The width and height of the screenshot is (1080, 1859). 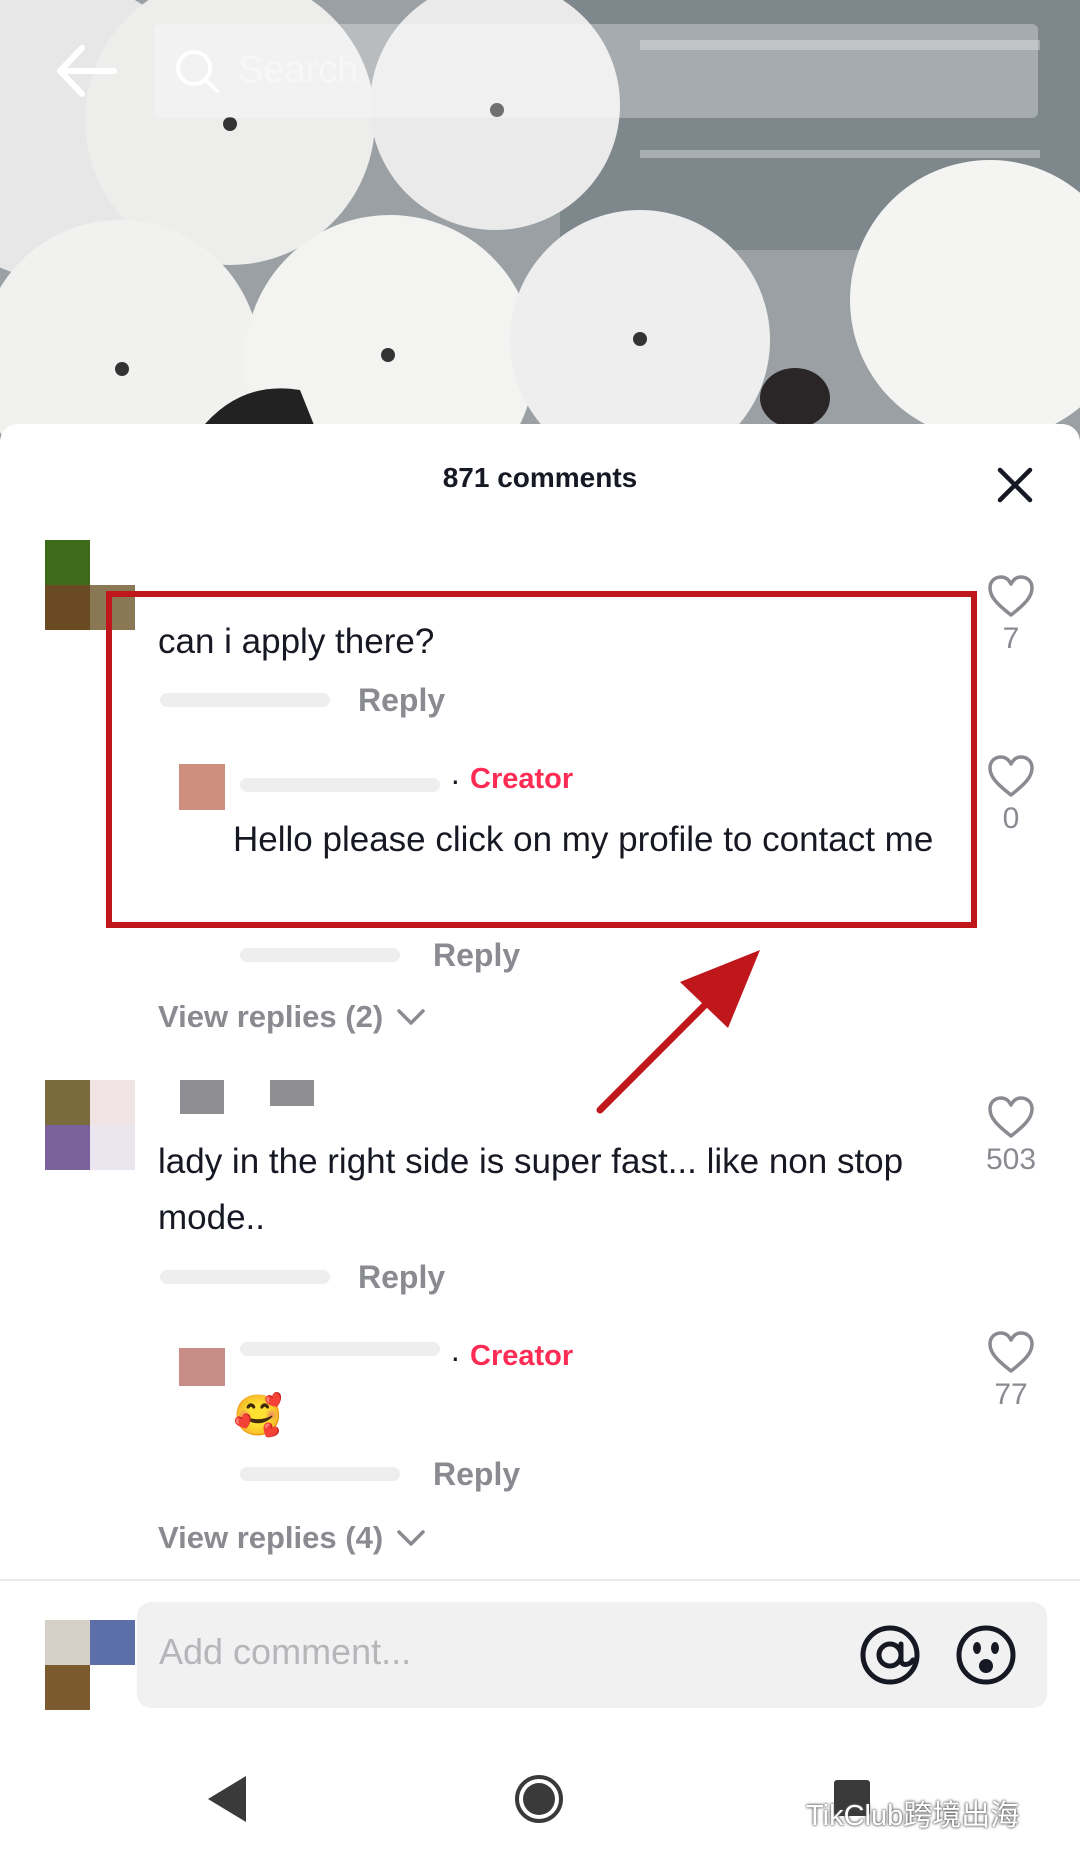 What do you see at coordinates (541, 759) in the screenshot?
I see `highlight-box-annotation` at bounding box center [541, 759].